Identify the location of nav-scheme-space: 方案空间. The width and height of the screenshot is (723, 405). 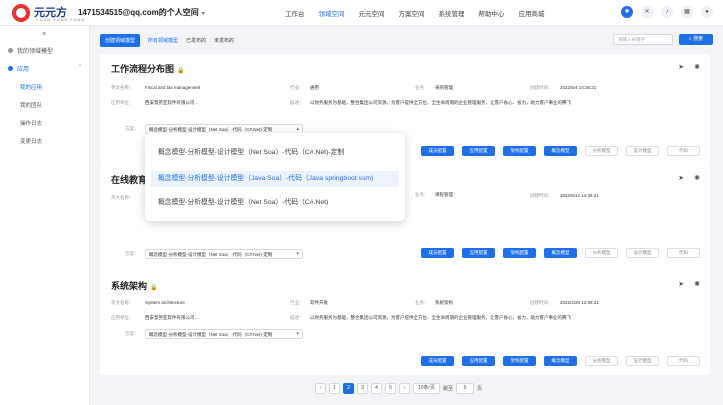
(412, 13).